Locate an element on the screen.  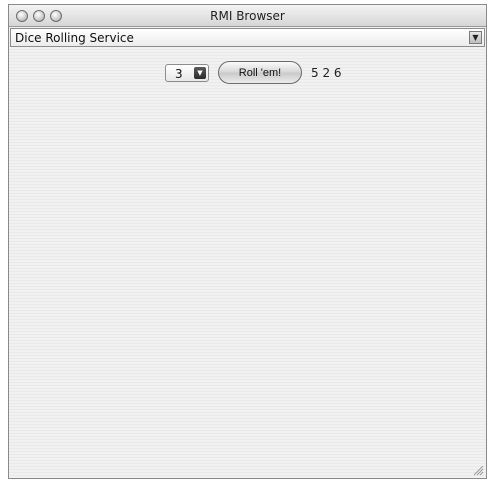
title-bar: RMI Browser is located at coordinates (247, 16).